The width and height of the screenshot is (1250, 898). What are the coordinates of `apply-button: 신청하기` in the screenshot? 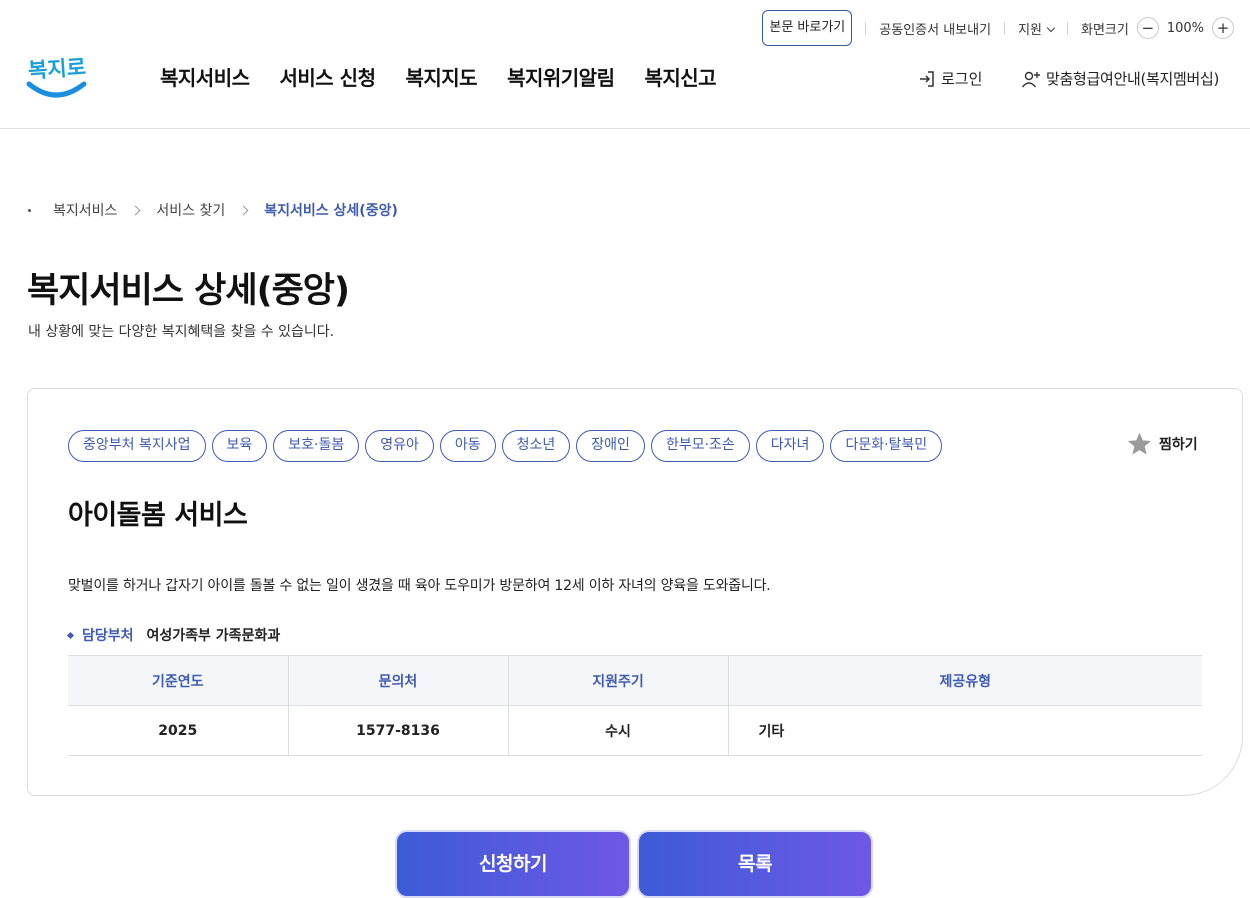 It's located at (513, 864).